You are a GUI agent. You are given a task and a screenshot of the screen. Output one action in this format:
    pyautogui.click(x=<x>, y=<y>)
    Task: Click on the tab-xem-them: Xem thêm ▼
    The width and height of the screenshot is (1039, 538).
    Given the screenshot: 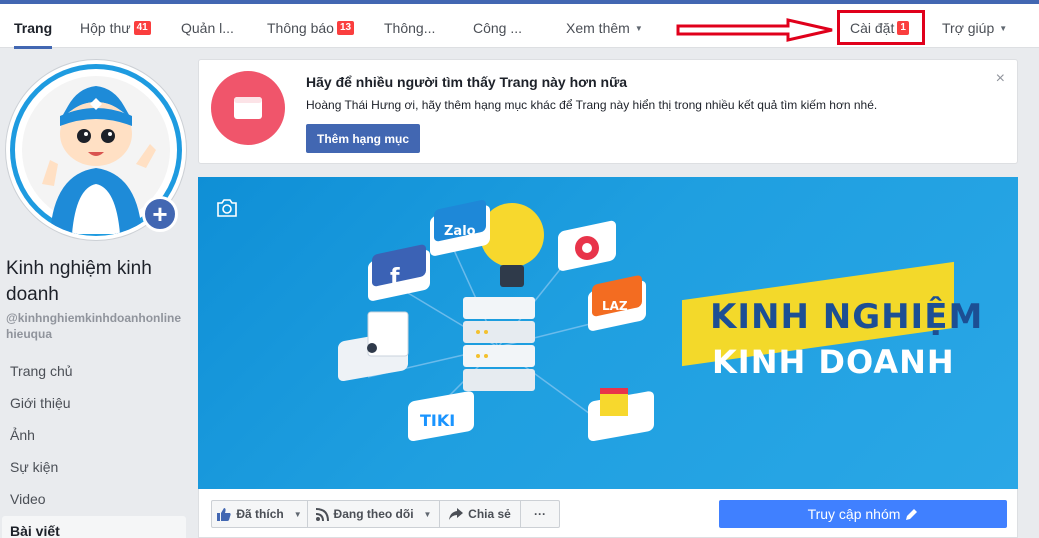 What is the action you would take?
    pyautogui.click(x=604, y=28)
    